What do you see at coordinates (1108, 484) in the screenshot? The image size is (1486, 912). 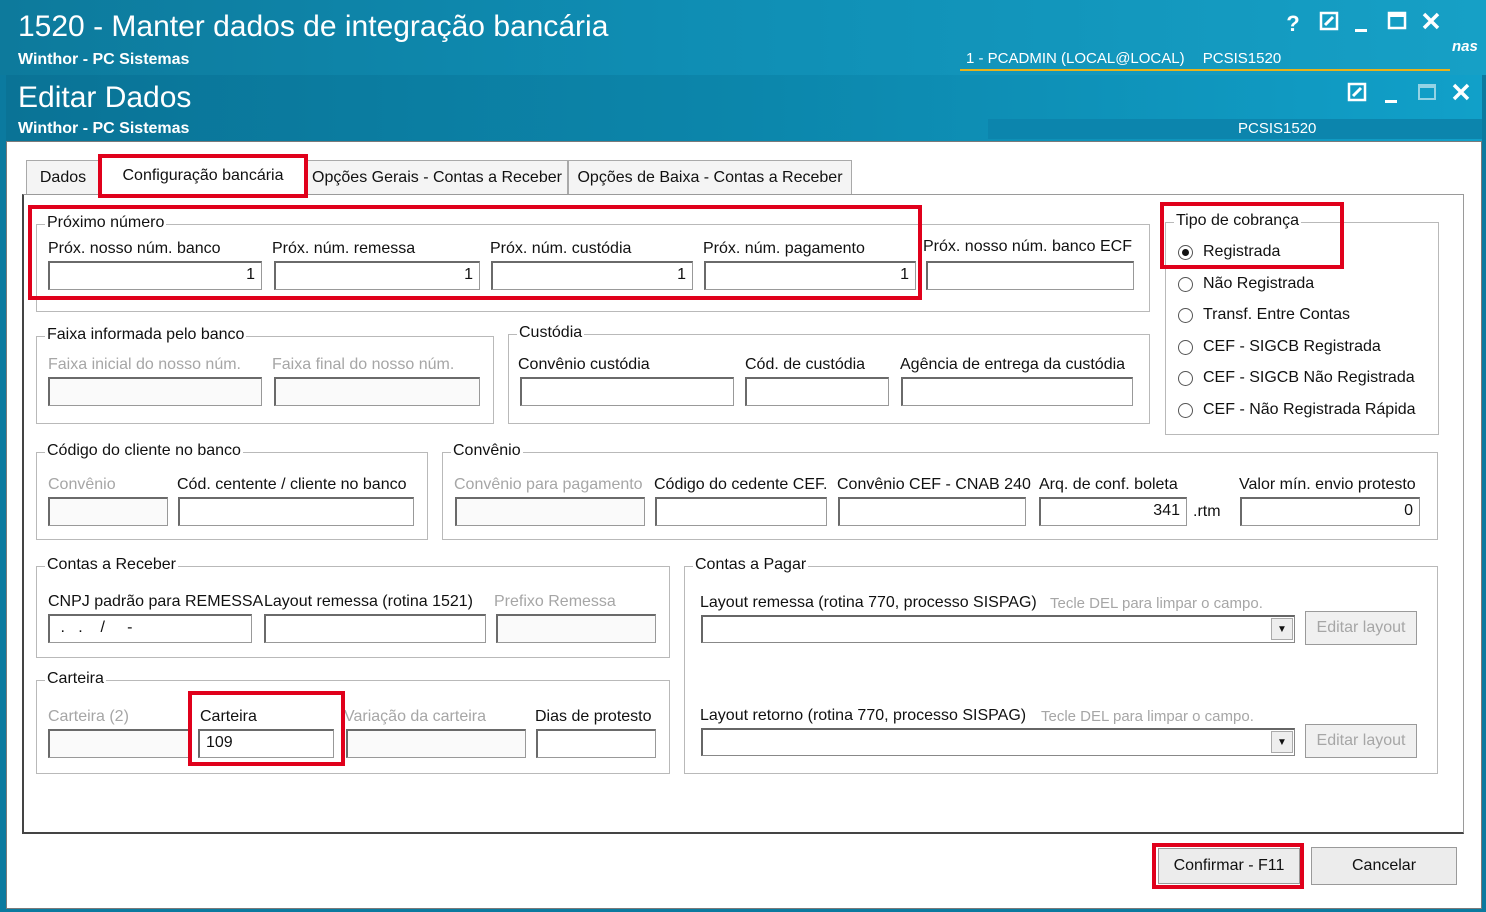 I see `arq-conf-boleta-label: Arq. de conf. boleta` at bounding box center [1108, 484].